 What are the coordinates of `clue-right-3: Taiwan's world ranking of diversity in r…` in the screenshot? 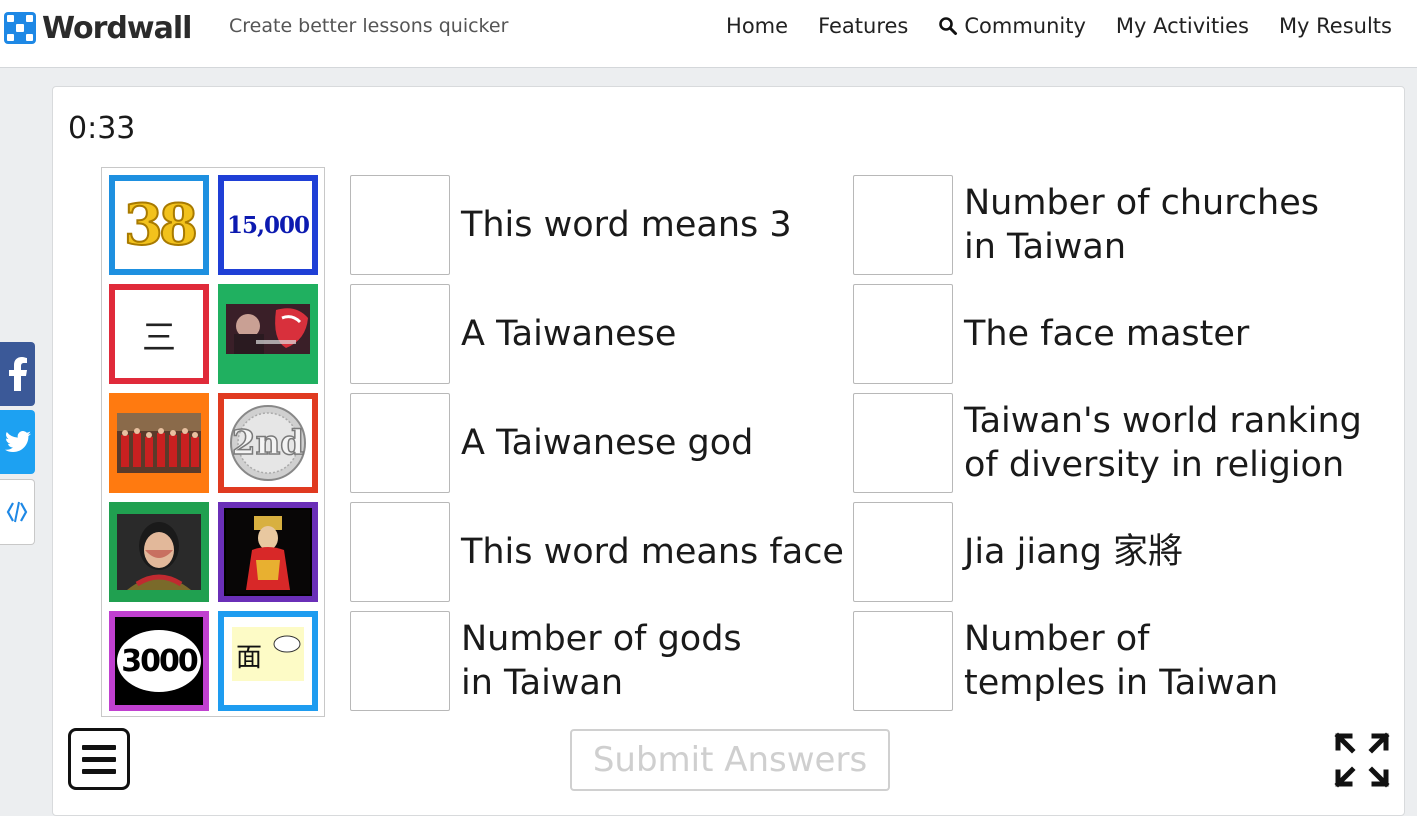 It's located at (1163, 443).